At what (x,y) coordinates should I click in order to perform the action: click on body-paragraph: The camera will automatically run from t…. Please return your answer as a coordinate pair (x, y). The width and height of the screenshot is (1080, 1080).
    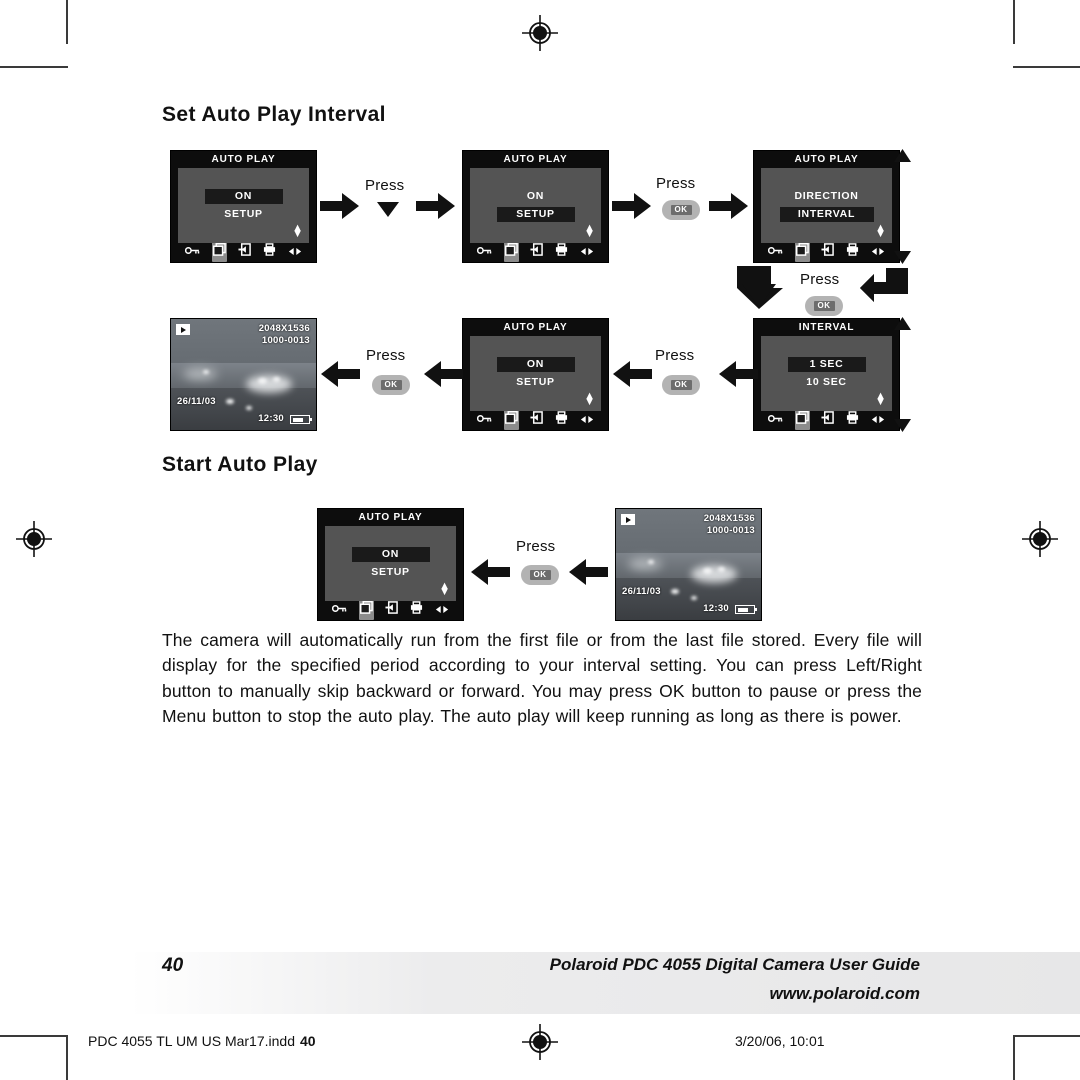
    Looking at the image, I should click on (542, 678).